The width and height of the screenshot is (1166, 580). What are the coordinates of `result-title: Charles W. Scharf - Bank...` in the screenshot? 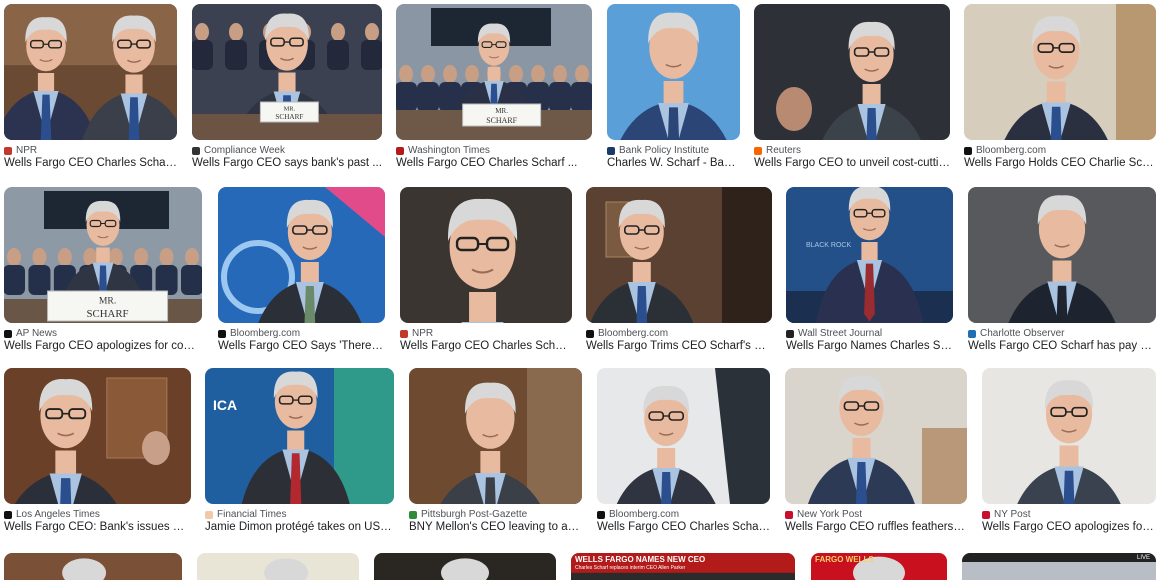 It's located at (673, 163).